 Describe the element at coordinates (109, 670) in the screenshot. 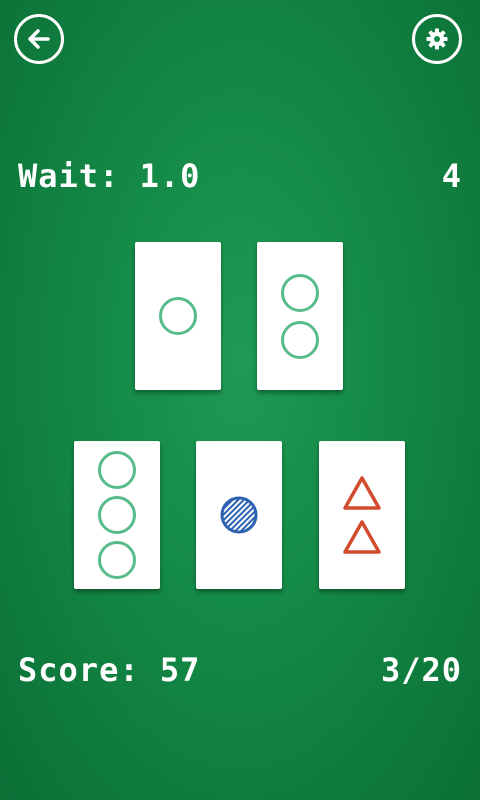

I see `score-label: Score: 57` at that location.